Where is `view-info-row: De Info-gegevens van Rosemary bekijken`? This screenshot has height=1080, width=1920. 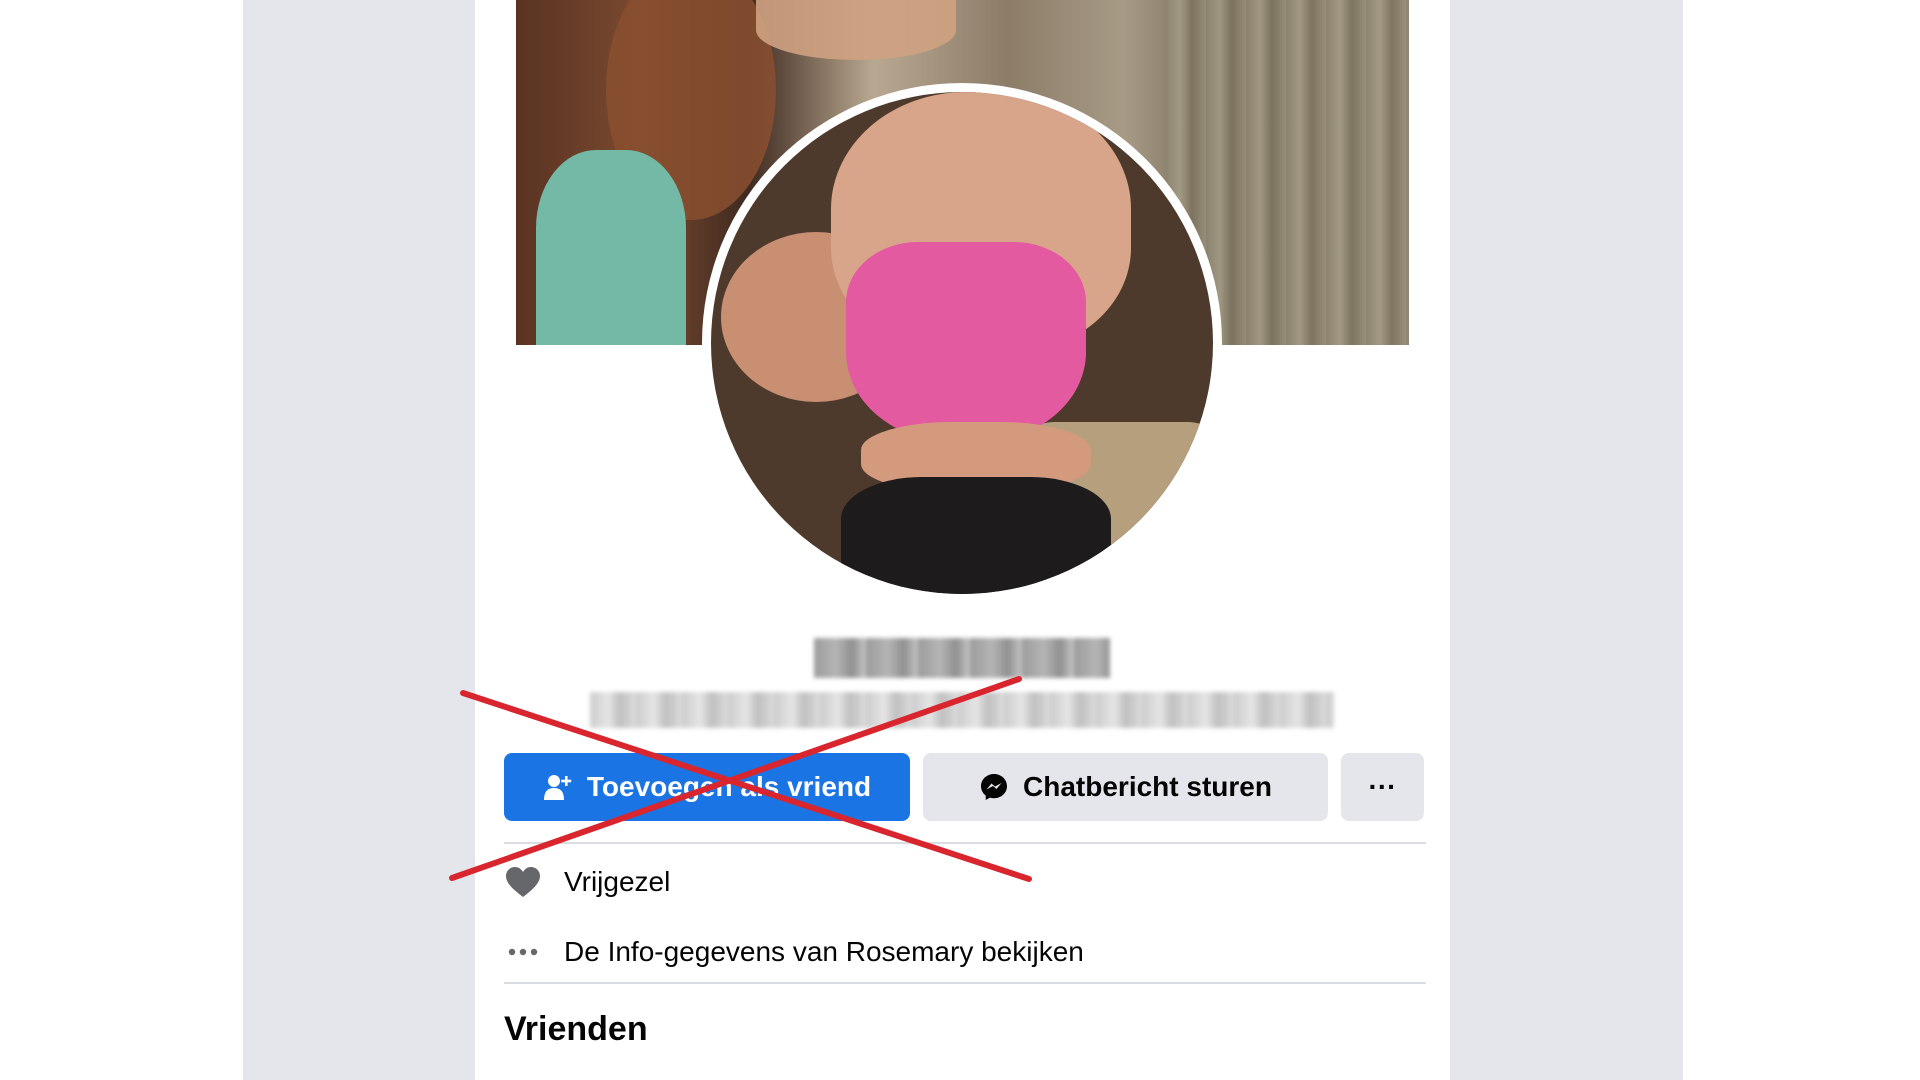
view-info-row: De Info-gegevens van Rosemary bekijken is located at coordinates (794, 952).